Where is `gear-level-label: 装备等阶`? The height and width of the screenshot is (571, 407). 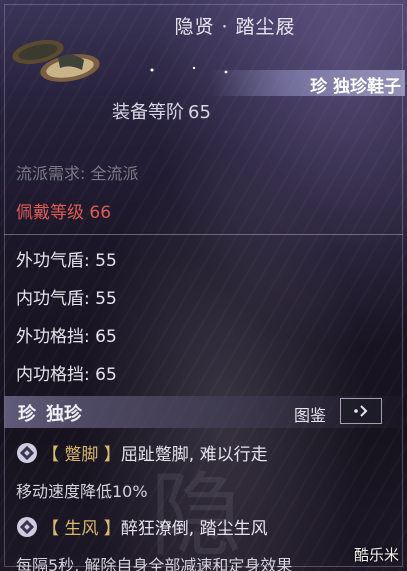
gear-level-label: 装备等阶 is located at coordinates (148, 112).